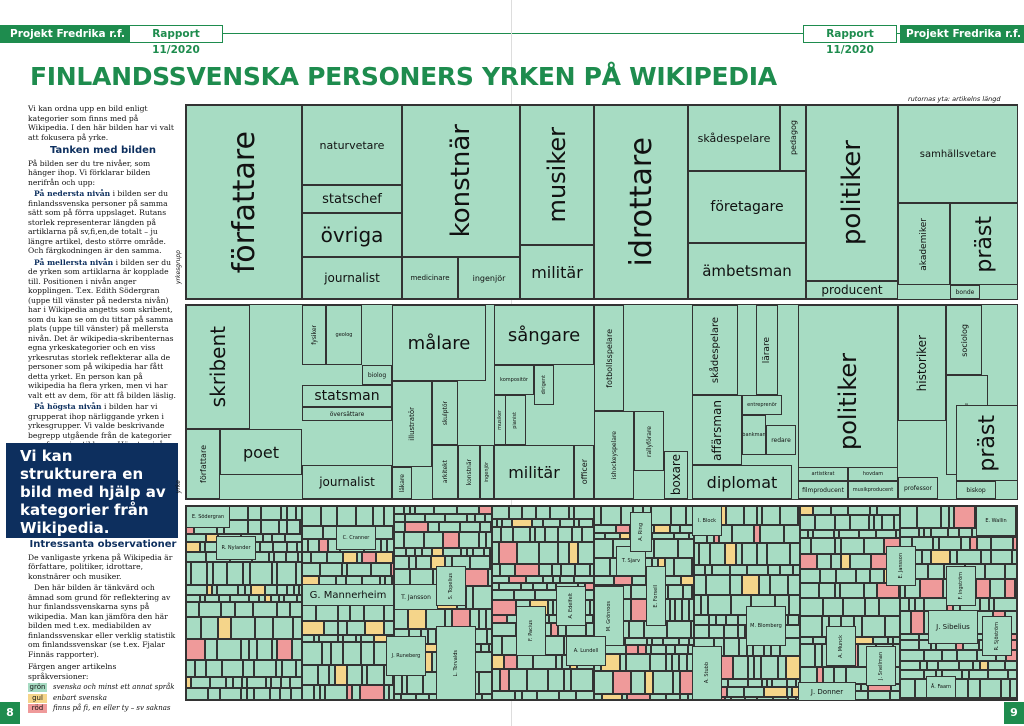 This screenshot has height=726, width=1024. Describe the element at coordinates (850, 40) in the screenshot. I see `header-report-right: Rapport 11/2020` at that location.